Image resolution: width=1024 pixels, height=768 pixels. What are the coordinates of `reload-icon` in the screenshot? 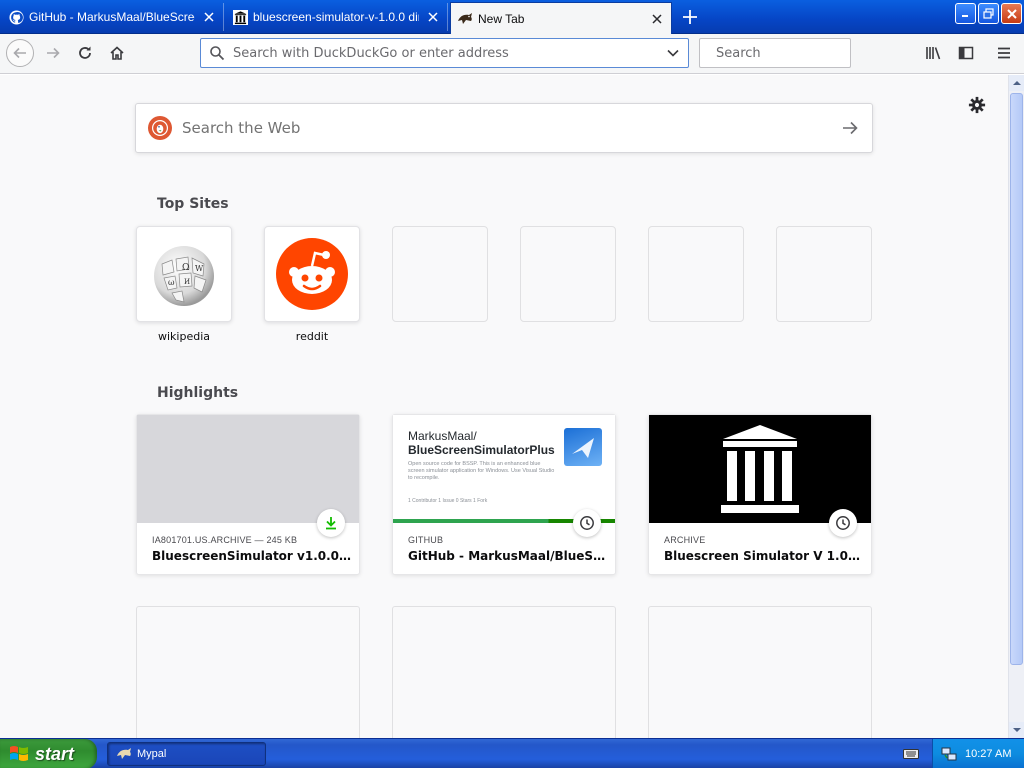 It's located at (85, 52).